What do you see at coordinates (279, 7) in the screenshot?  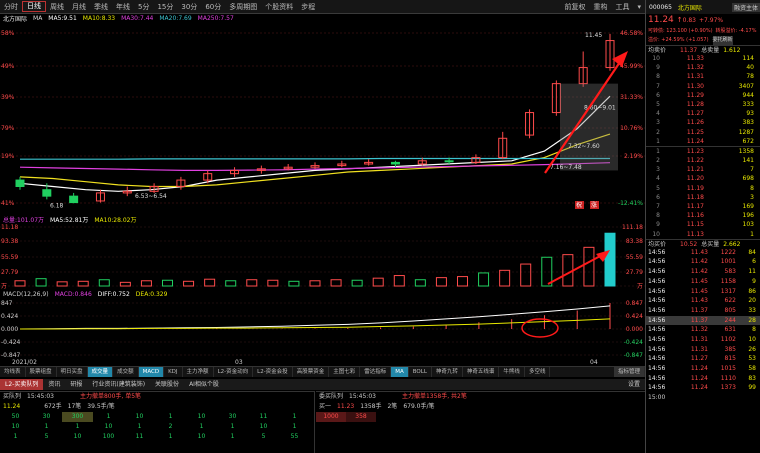 I see `period-tab-11: 个股资料` at bounding box center [279, 7].